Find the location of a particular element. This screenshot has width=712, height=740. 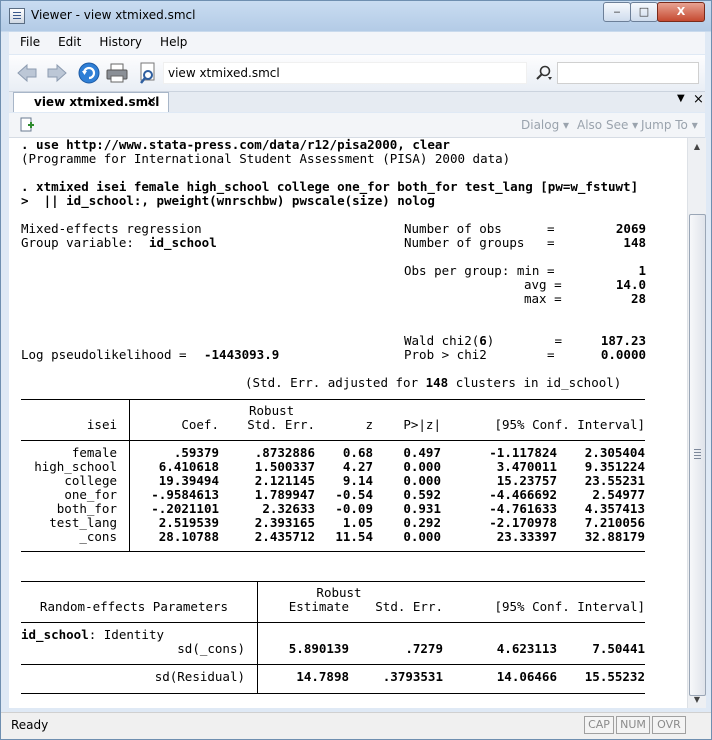

grip-icon is located at coordinates (697, 454).